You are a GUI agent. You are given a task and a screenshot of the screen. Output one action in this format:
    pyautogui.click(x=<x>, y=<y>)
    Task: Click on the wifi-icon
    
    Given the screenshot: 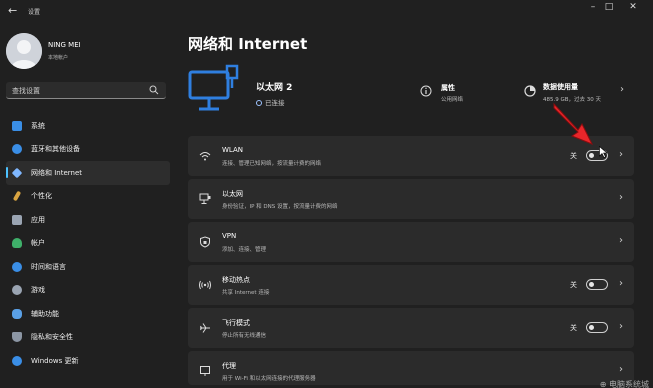 What is the action you would take?
    pyautogui.click(x=205, y=156)
    